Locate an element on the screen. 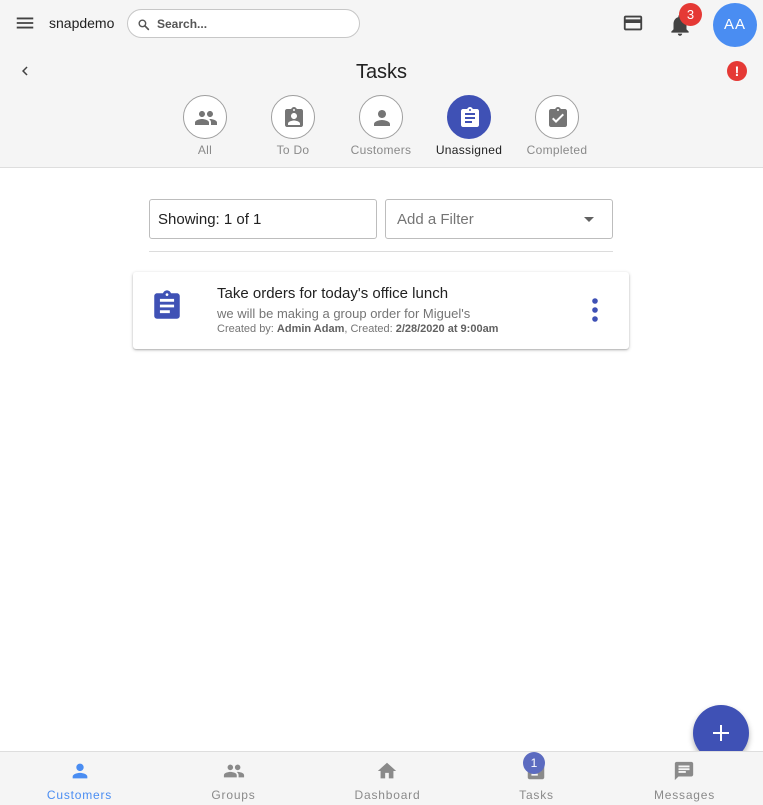 The image size is (763, 805). nav-label: Groups is located at coordinates (233, 795).